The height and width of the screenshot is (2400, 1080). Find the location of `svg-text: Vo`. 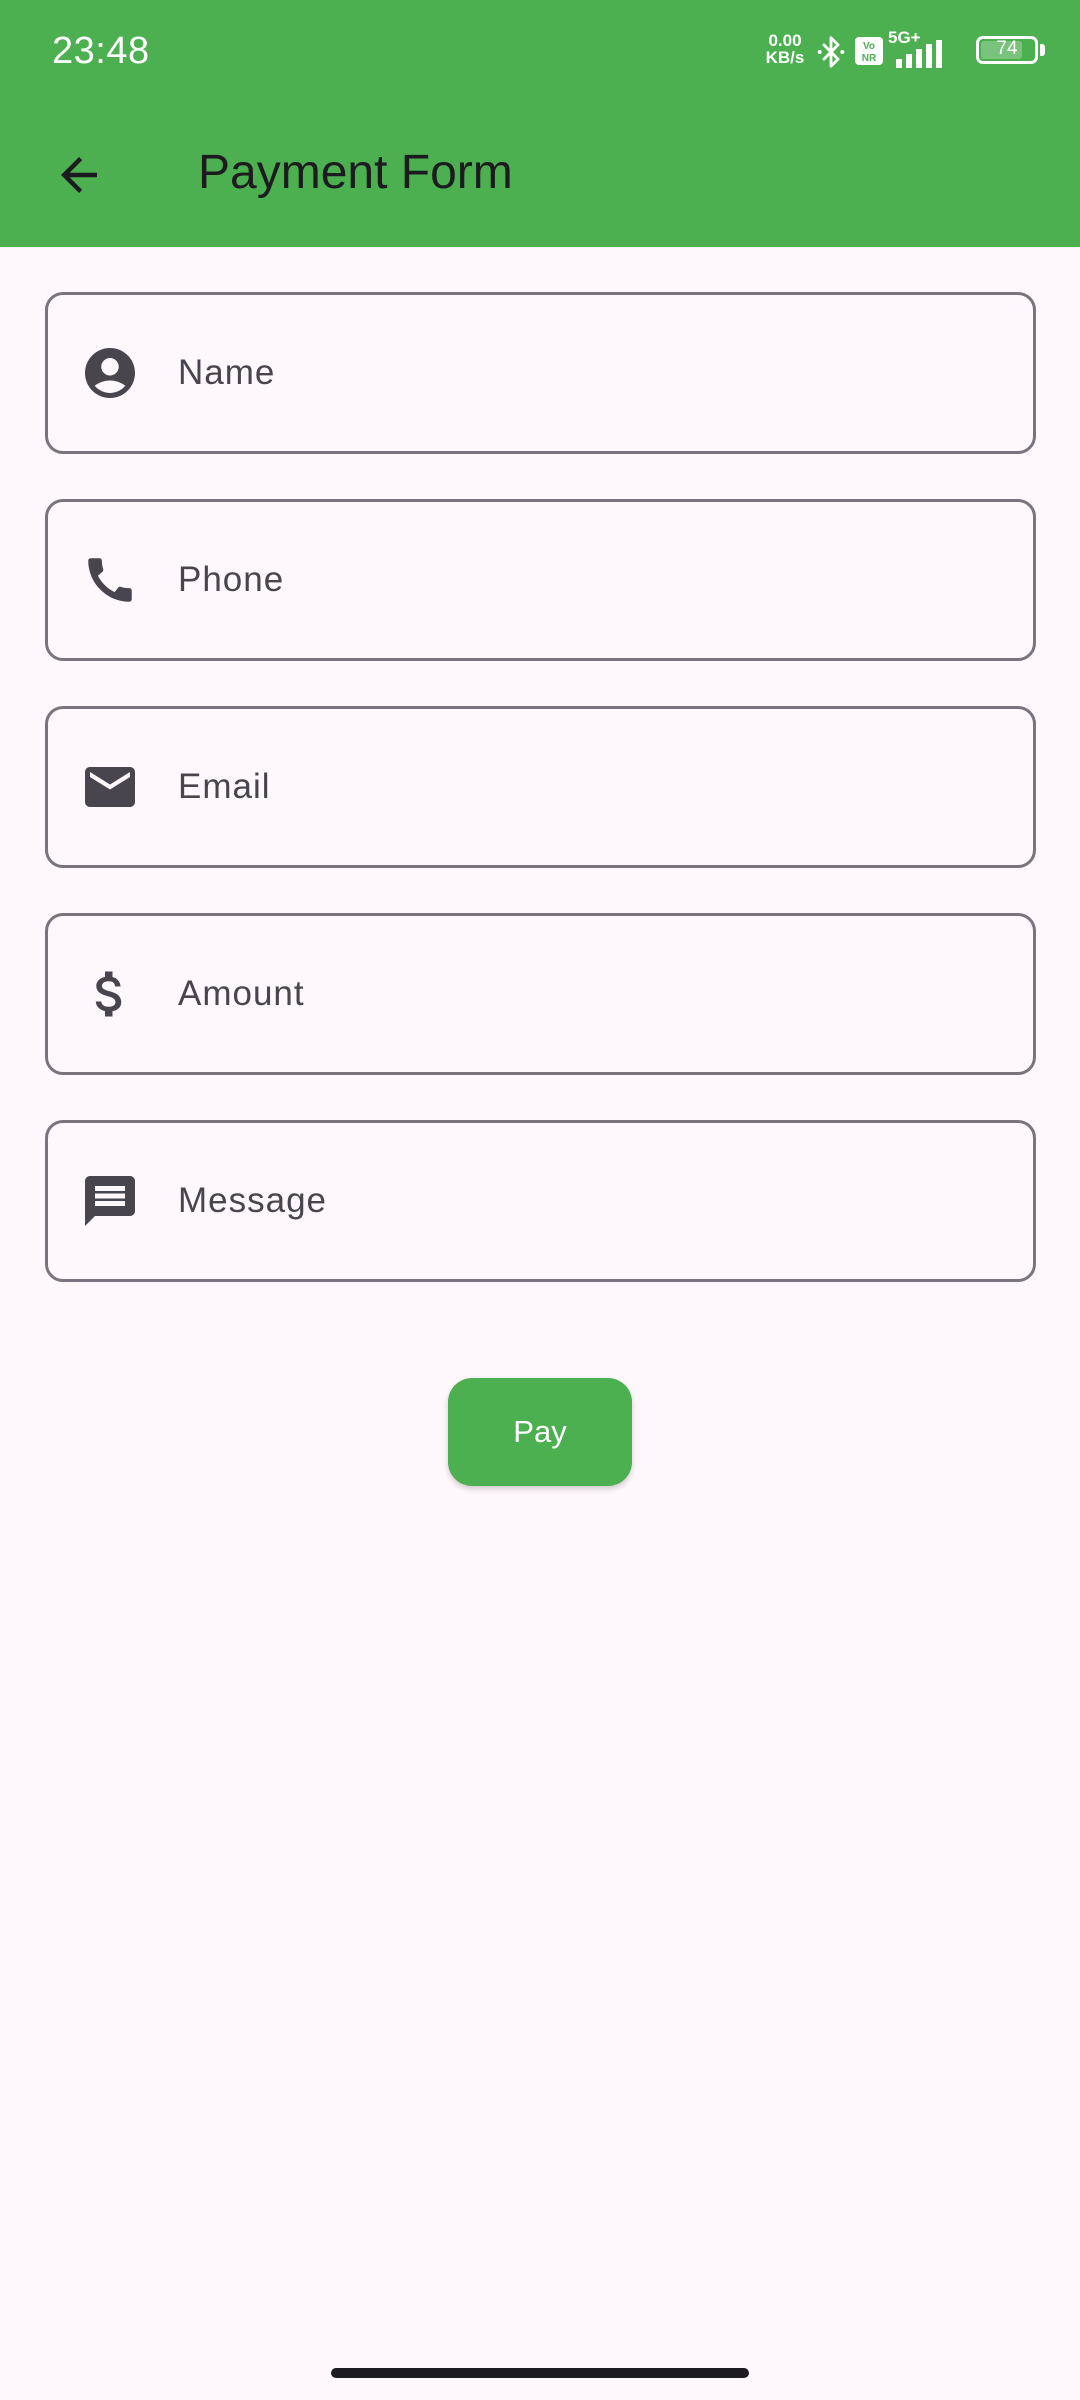

svg-text: Vo is located at coordinates (869, 46).